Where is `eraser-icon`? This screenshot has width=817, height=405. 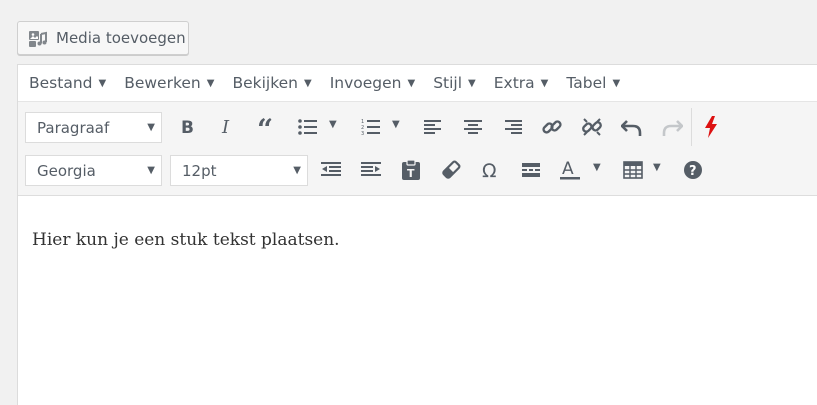
eraser-icon is located at coordinates (451, 170).